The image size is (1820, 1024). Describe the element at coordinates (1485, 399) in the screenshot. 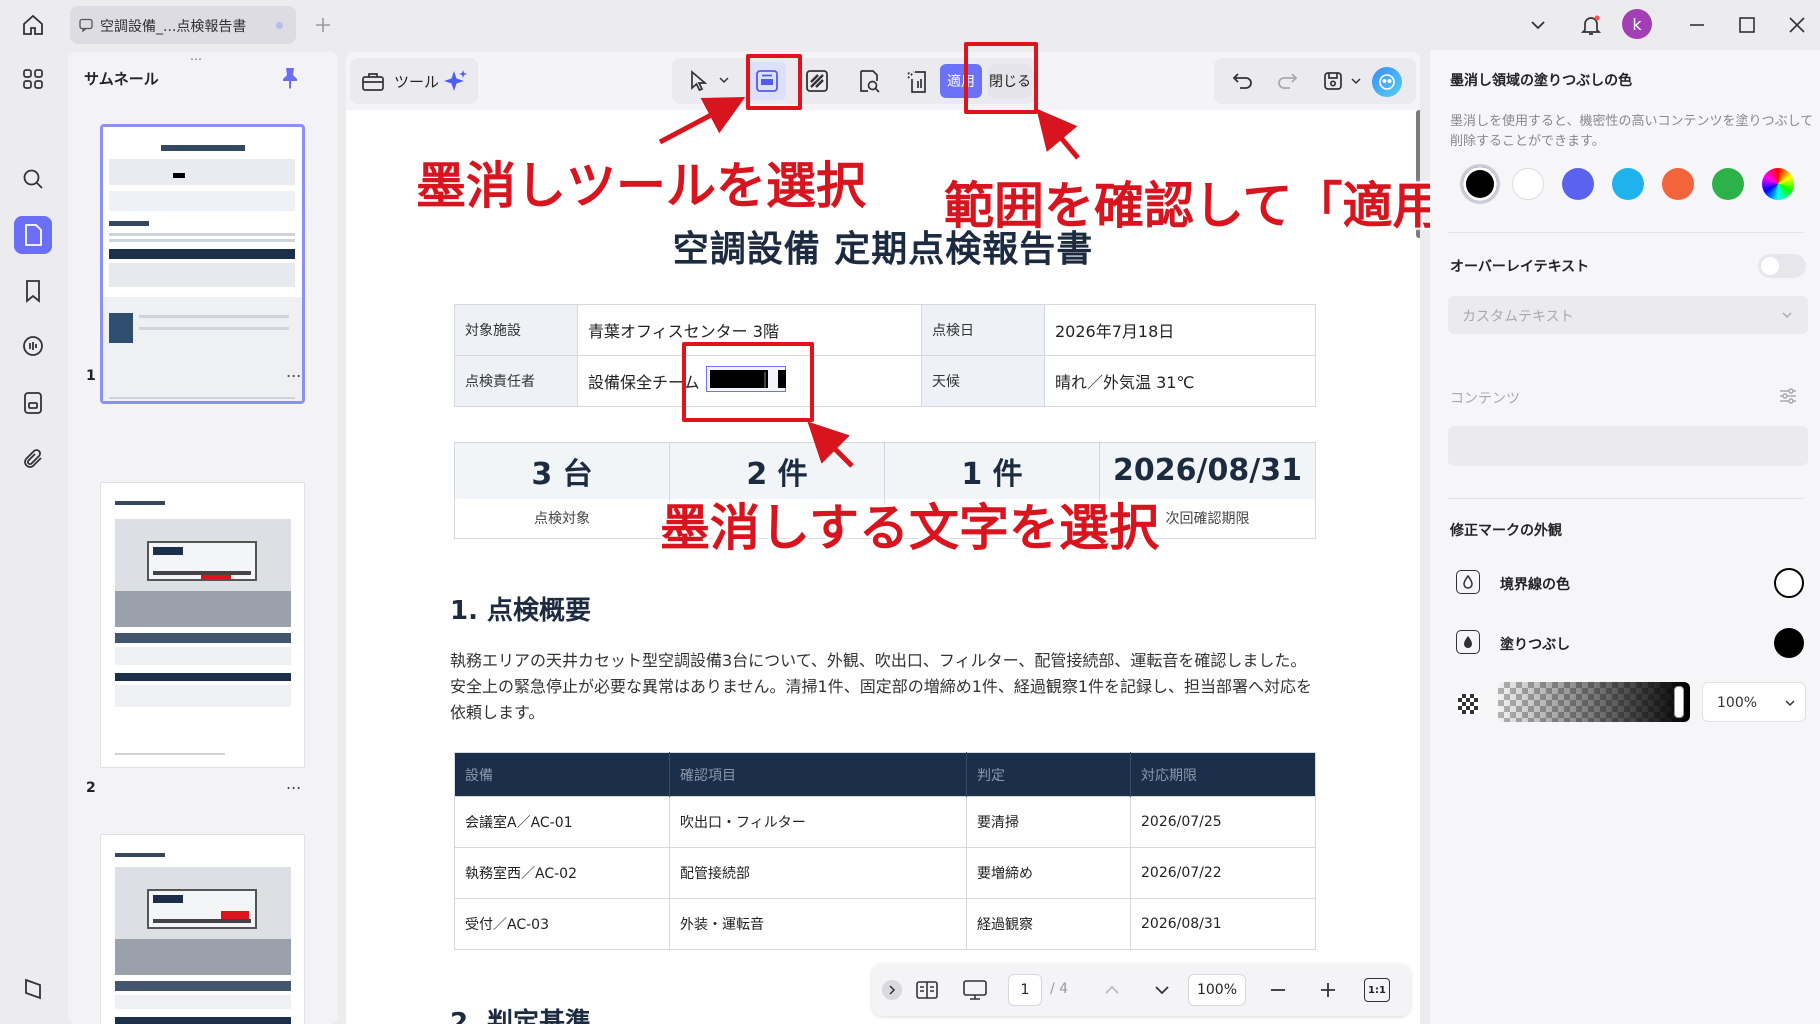

I see `contents-label: コンテンツ` at that location.